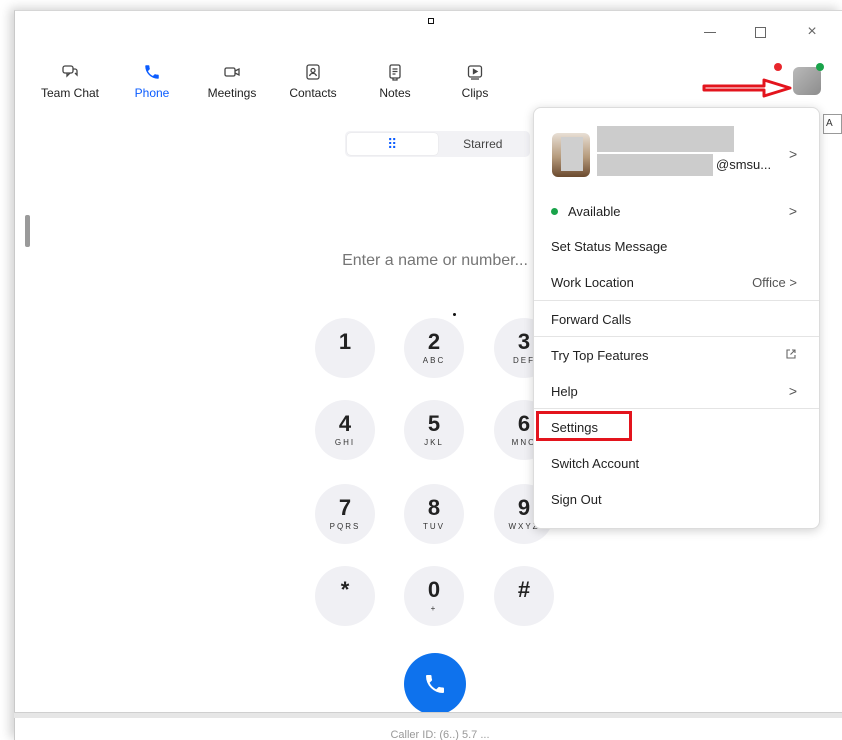 This screenshot has width=842, height=740. Describe the element at coordinates (832, 124) in the screenshot. I see `edge-tooltip: A` at that location.